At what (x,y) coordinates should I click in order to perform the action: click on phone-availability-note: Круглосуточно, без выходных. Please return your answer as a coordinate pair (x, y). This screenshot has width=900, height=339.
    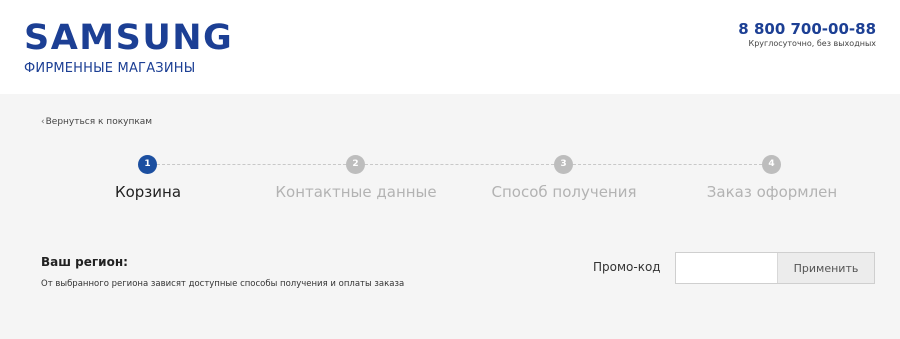
    Looking at the image, I should click on (812, 43).